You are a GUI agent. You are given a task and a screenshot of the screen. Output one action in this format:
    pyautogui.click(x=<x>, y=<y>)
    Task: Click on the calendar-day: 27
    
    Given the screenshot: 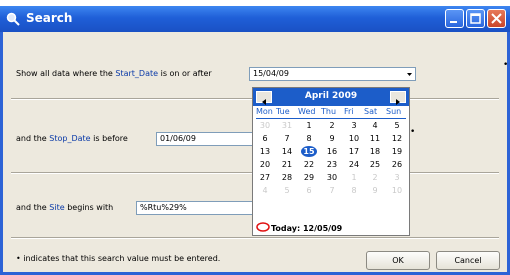 What is the action you would take?
    pyautogui.click(x=265, y=177)
    